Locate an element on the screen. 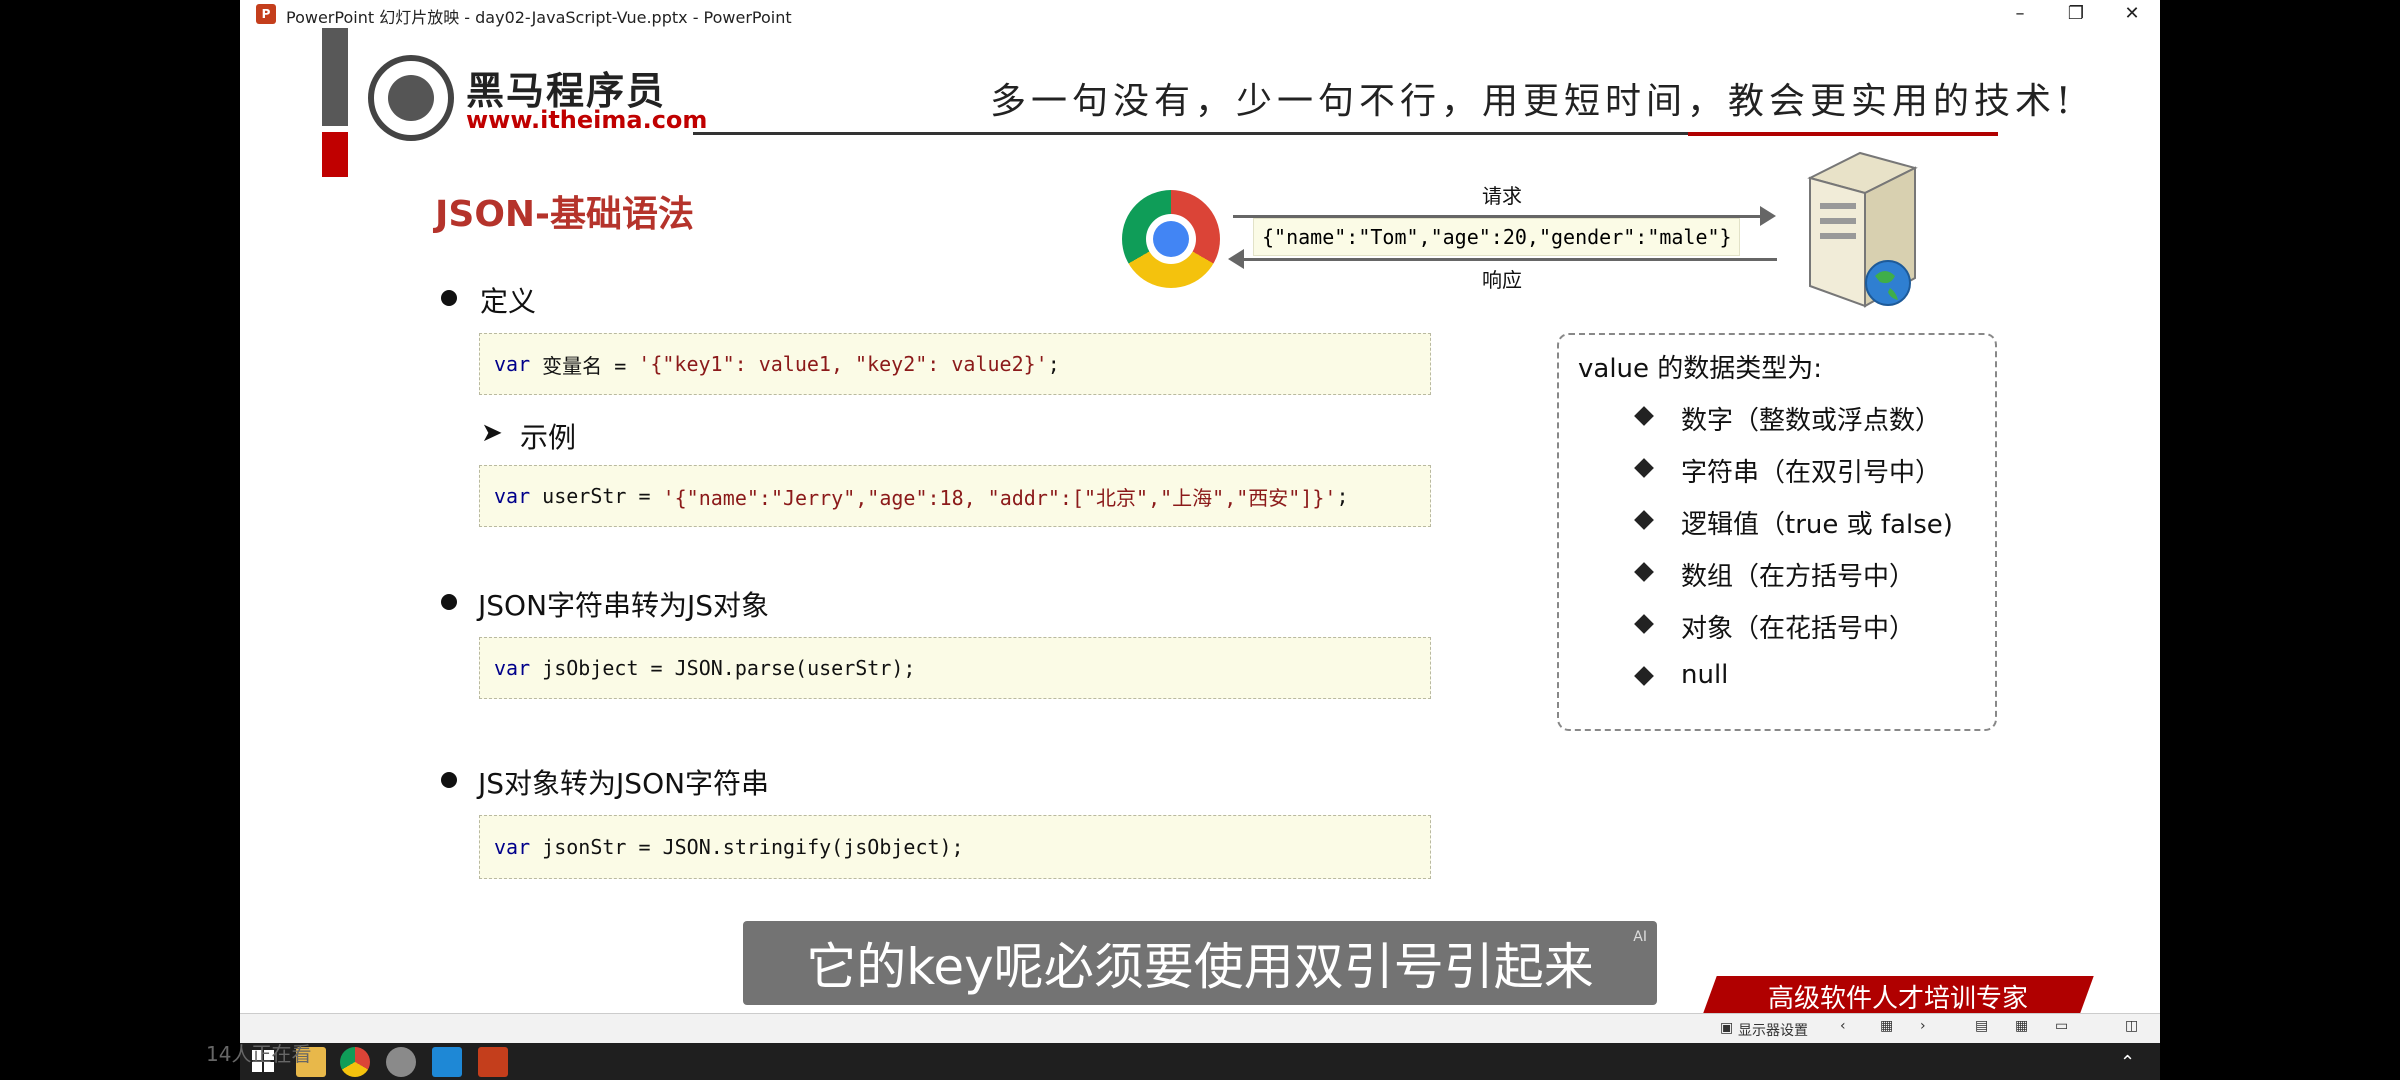  code-parse: var jsObject = JSON.parse(userStr); is located at coordinates (955, 668).